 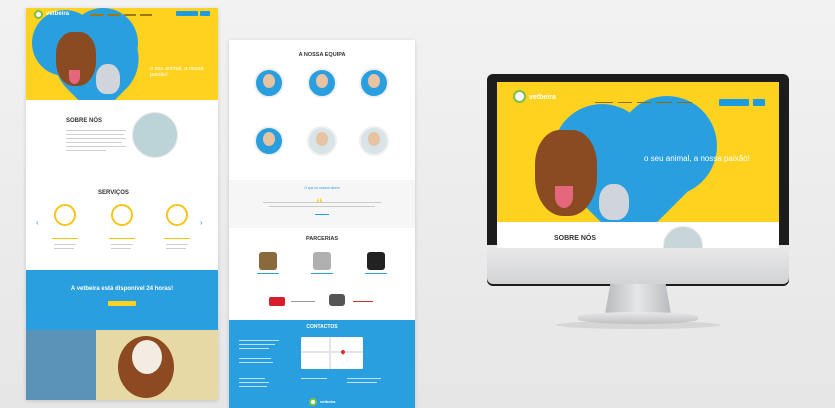 I want to click on contact-section: CONTACTOS vetbeira, so click(x=322, y=364).